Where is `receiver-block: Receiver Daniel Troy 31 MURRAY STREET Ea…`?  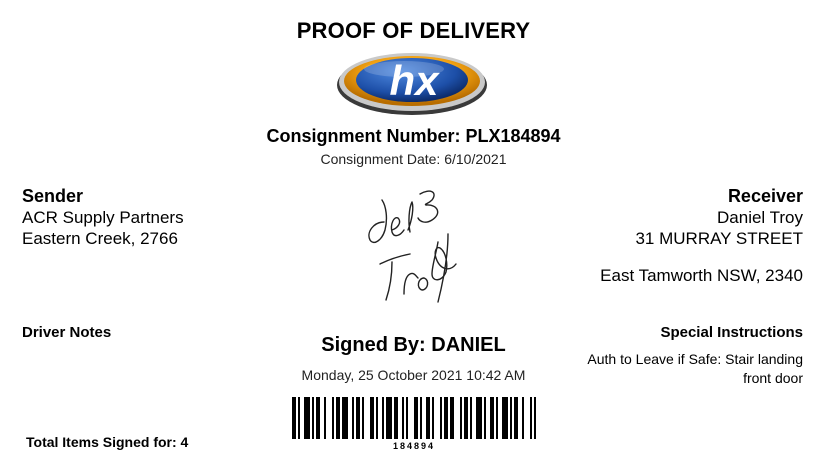
receiver-block: Receiver Daniel Troy 31 MURRAY STREET Ea… is located at coordinates (701, 236).